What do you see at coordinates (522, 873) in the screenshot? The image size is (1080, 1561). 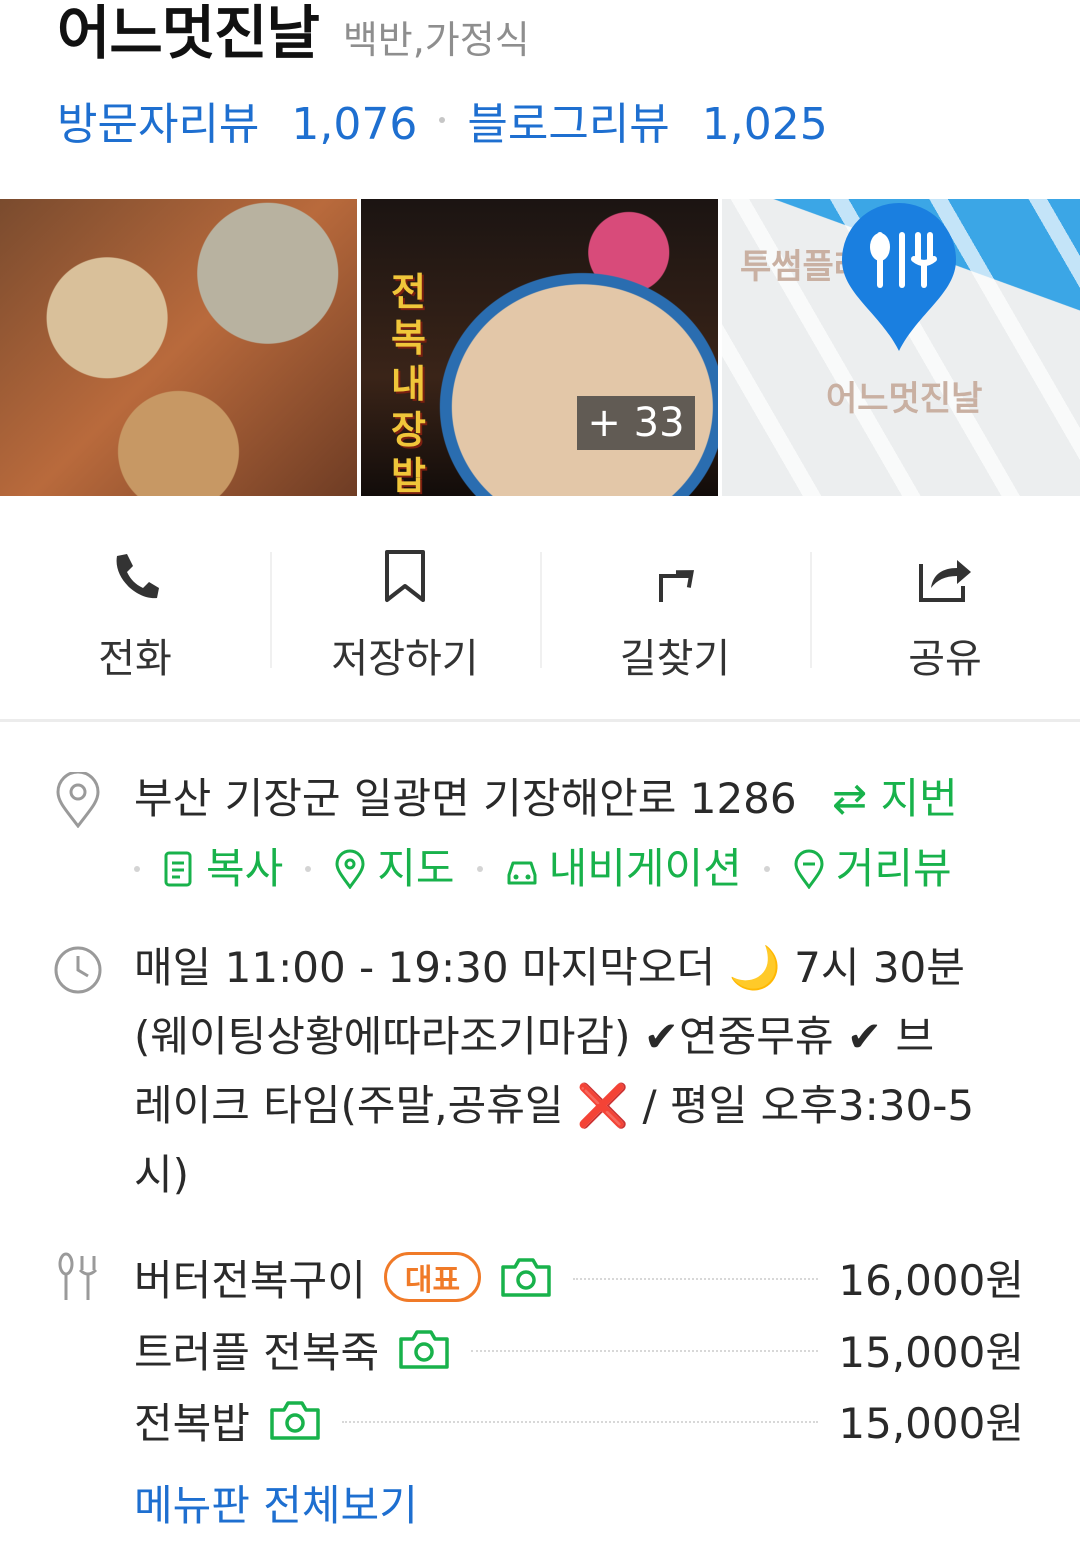 I see `car-icon` at bounding box center [522, 873].